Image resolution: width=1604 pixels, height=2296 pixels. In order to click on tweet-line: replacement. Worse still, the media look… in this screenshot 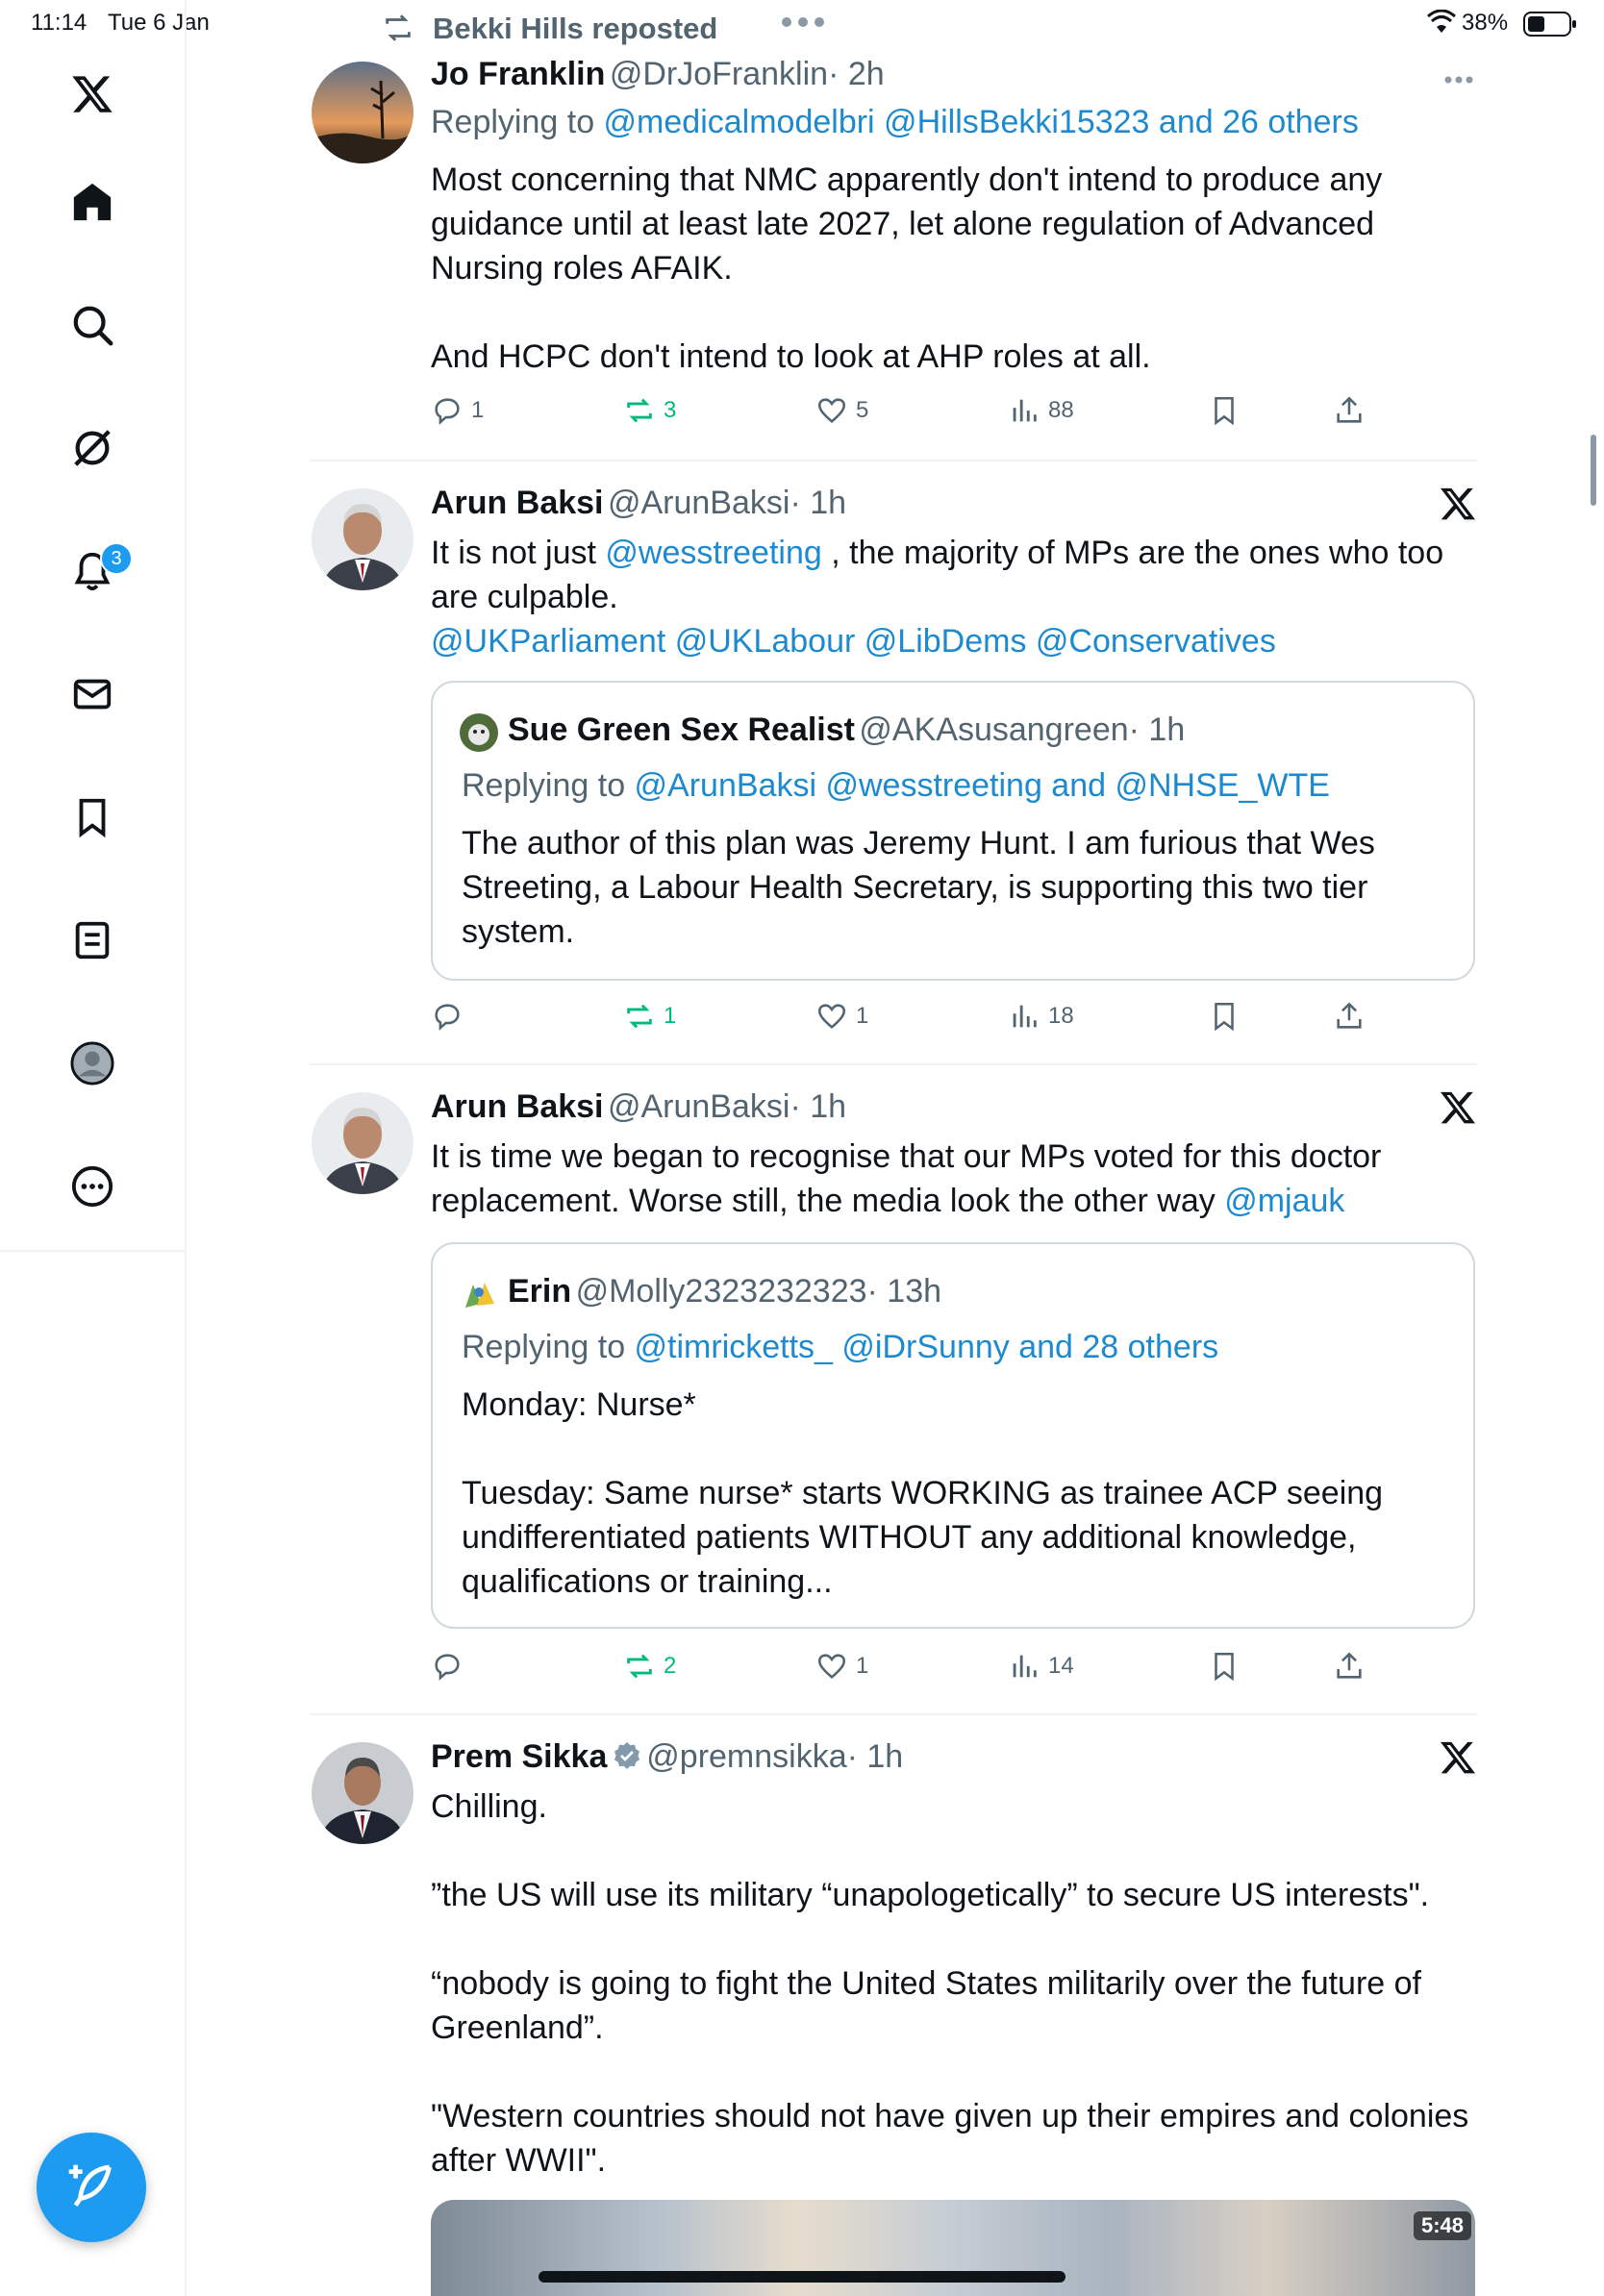, I will do `click(906, 1201)`.